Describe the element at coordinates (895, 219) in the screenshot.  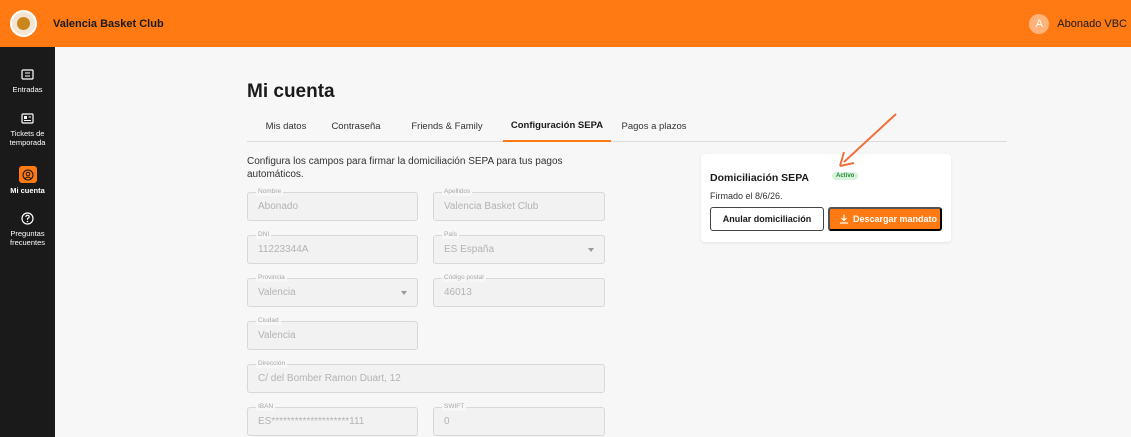
I see `download-mandate-label: Descargar mandato` at that location.